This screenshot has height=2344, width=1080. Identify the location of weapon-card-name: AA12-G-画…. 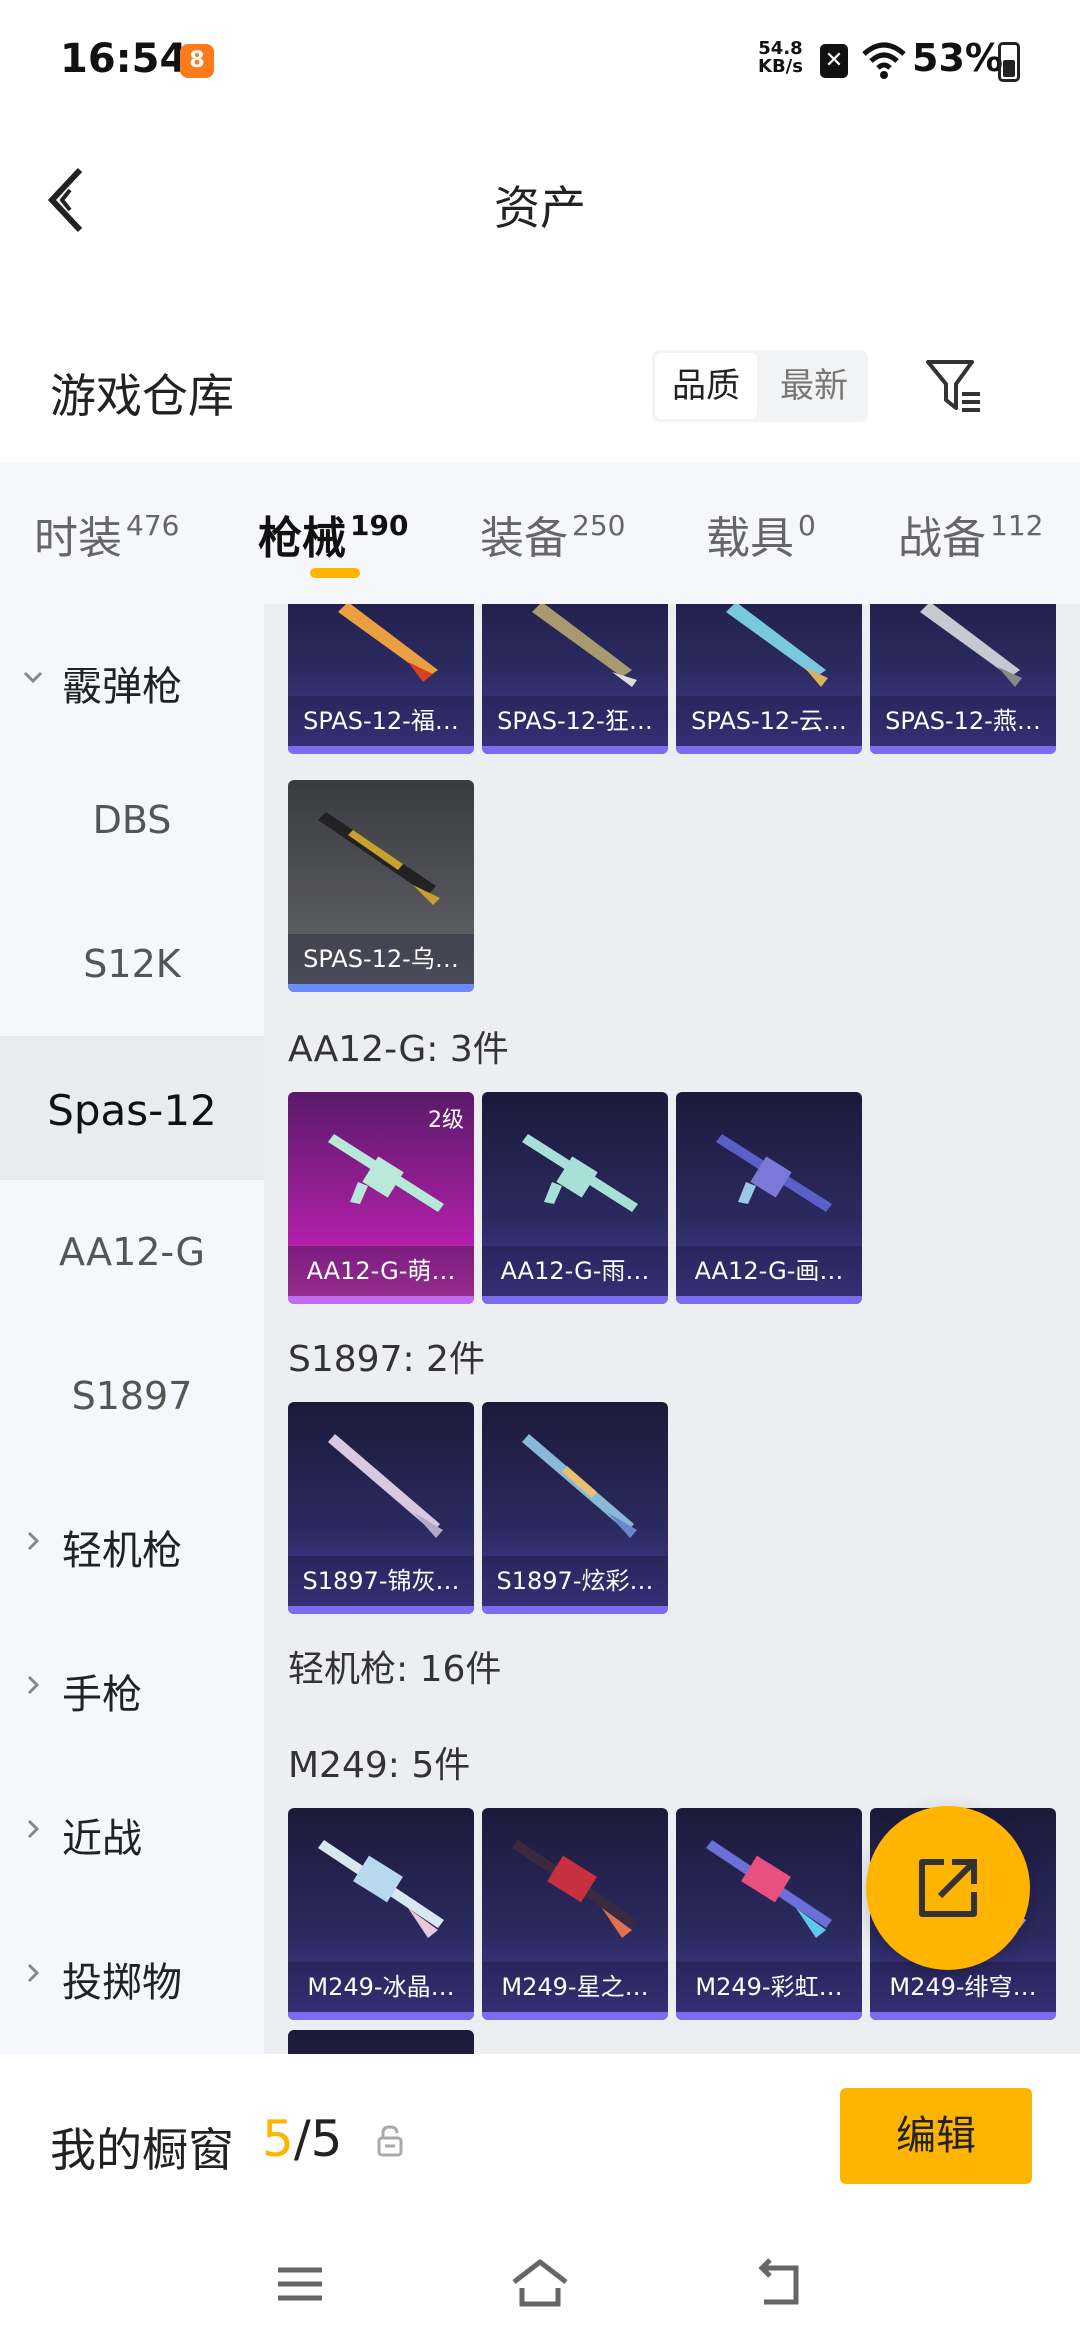
(769, 1271).